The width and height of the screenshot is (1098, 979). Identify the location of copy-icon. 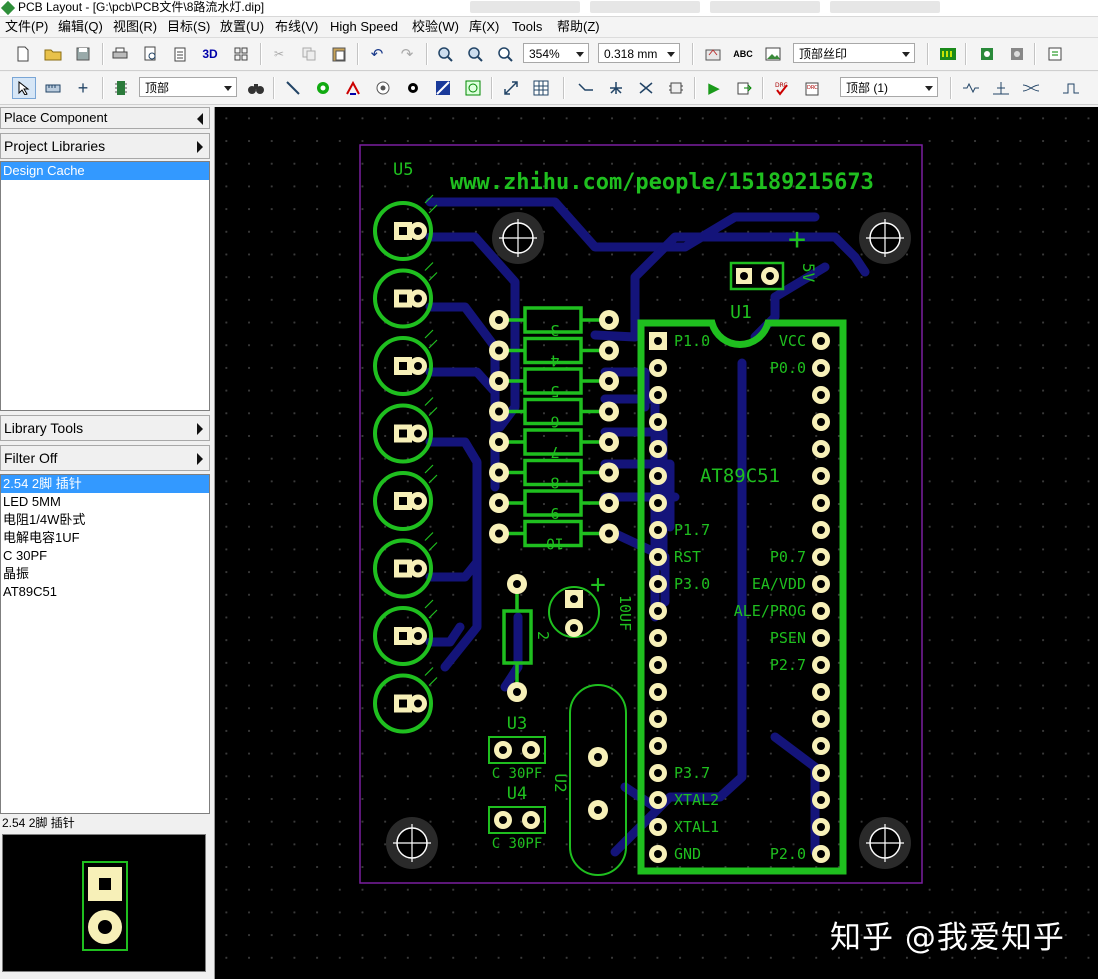
(309, 54).